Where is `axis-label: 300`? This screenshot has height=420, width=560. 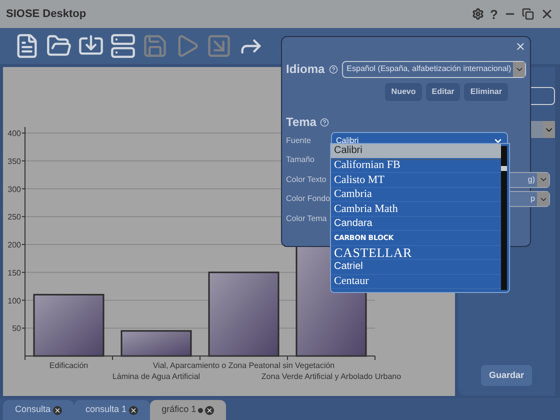
axis-label: 300 is located at coordinates (14, 189).